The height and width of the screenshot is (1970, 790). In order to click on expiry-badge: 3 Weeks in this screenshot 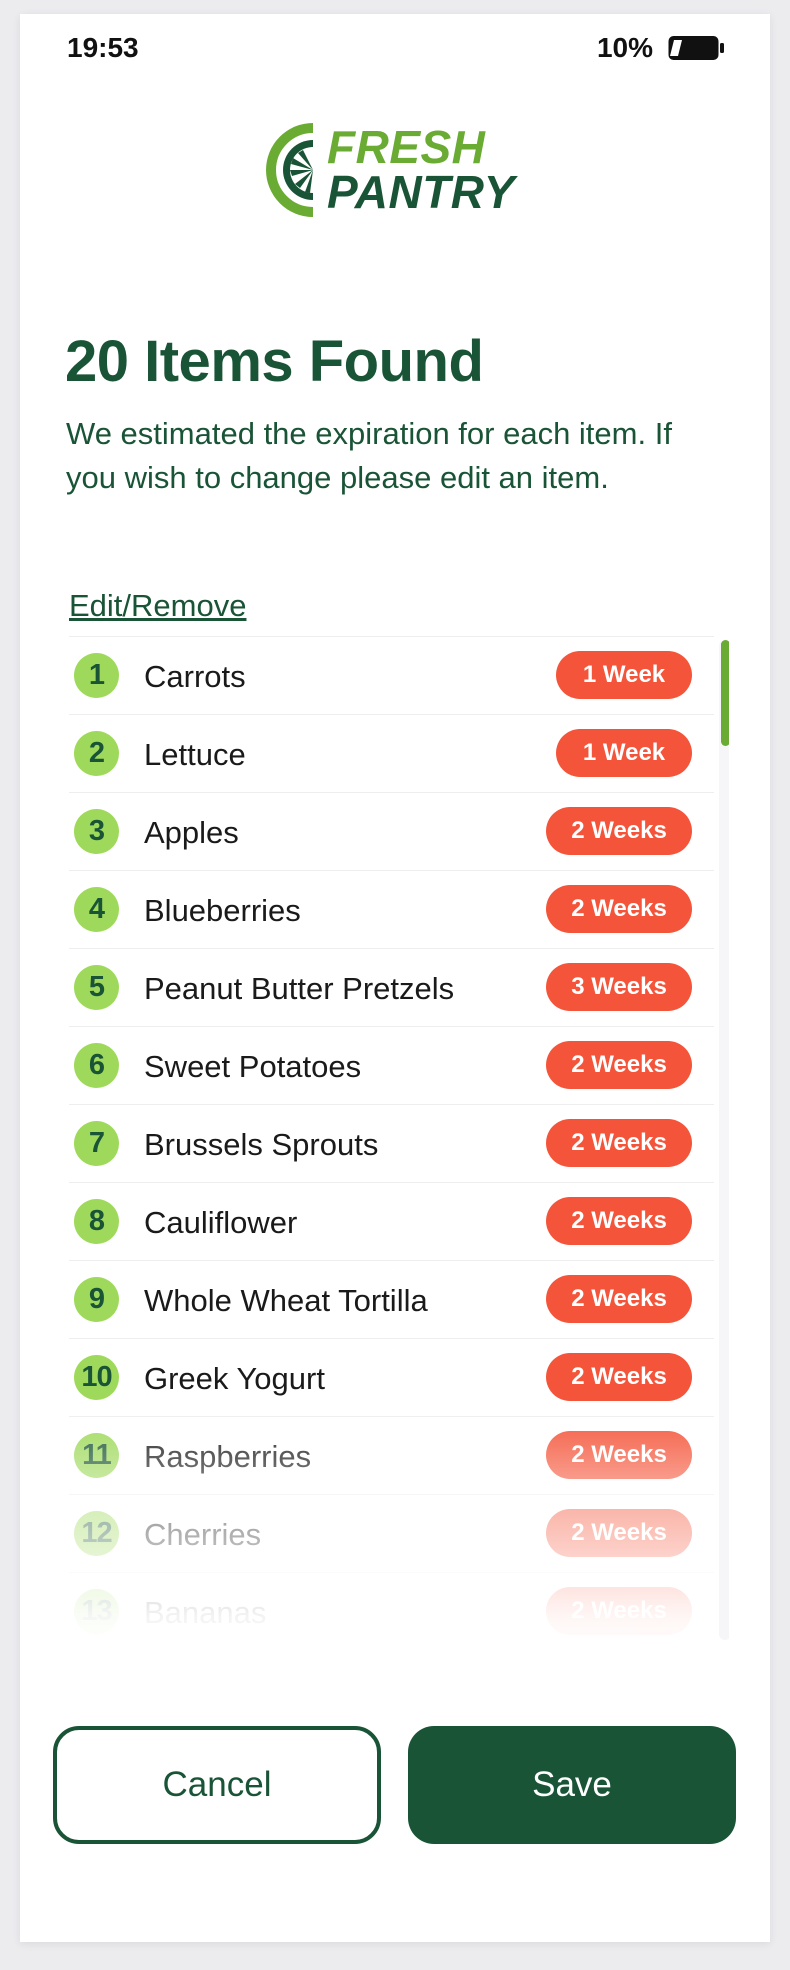, I will do `click(619, 987)`.